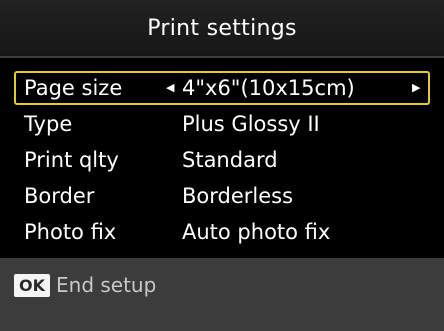  Describe the element at coordinates (256, 232) in the screenshot. I see `setting-value: Auto photo fix` at that location.